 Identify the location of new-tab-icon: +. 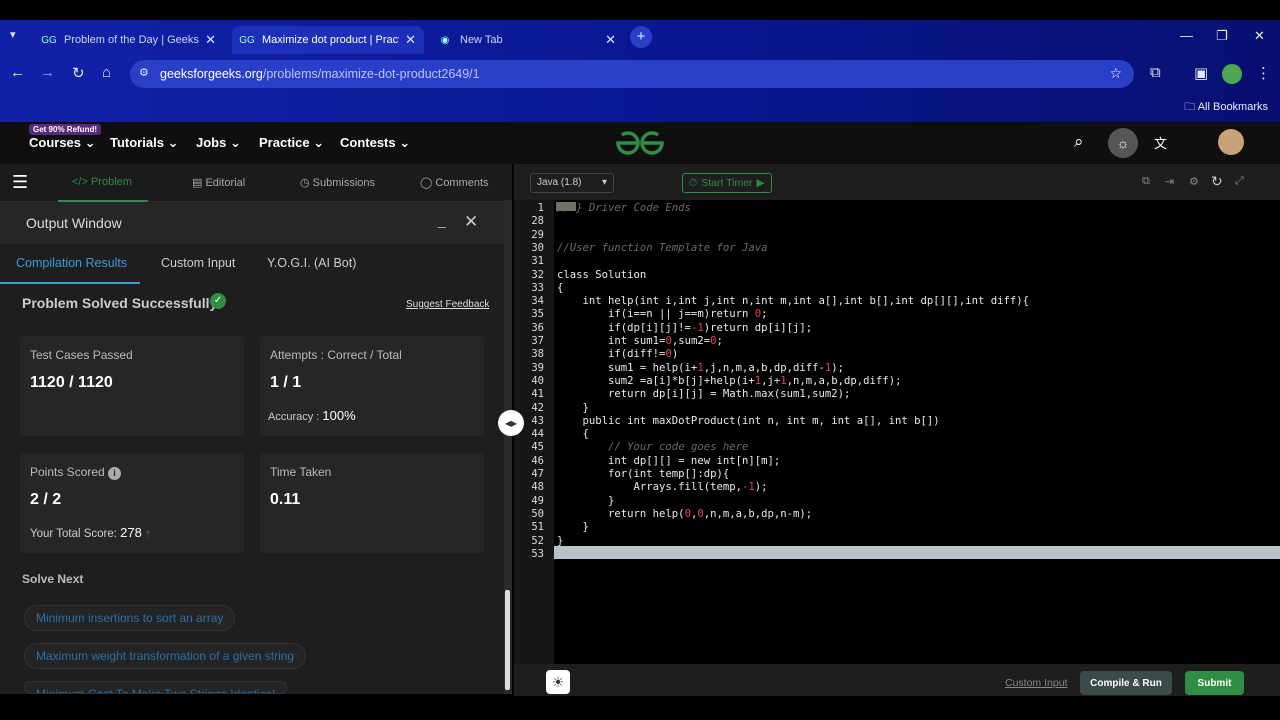
(641, 37).